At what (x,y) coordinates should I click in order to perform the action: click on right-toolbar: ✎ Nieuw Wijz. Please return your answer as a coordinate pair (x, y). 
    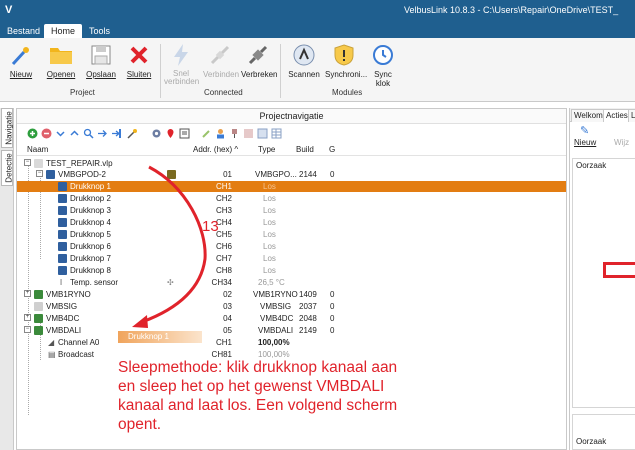
    Looking at the image, I should click on (602, 138).